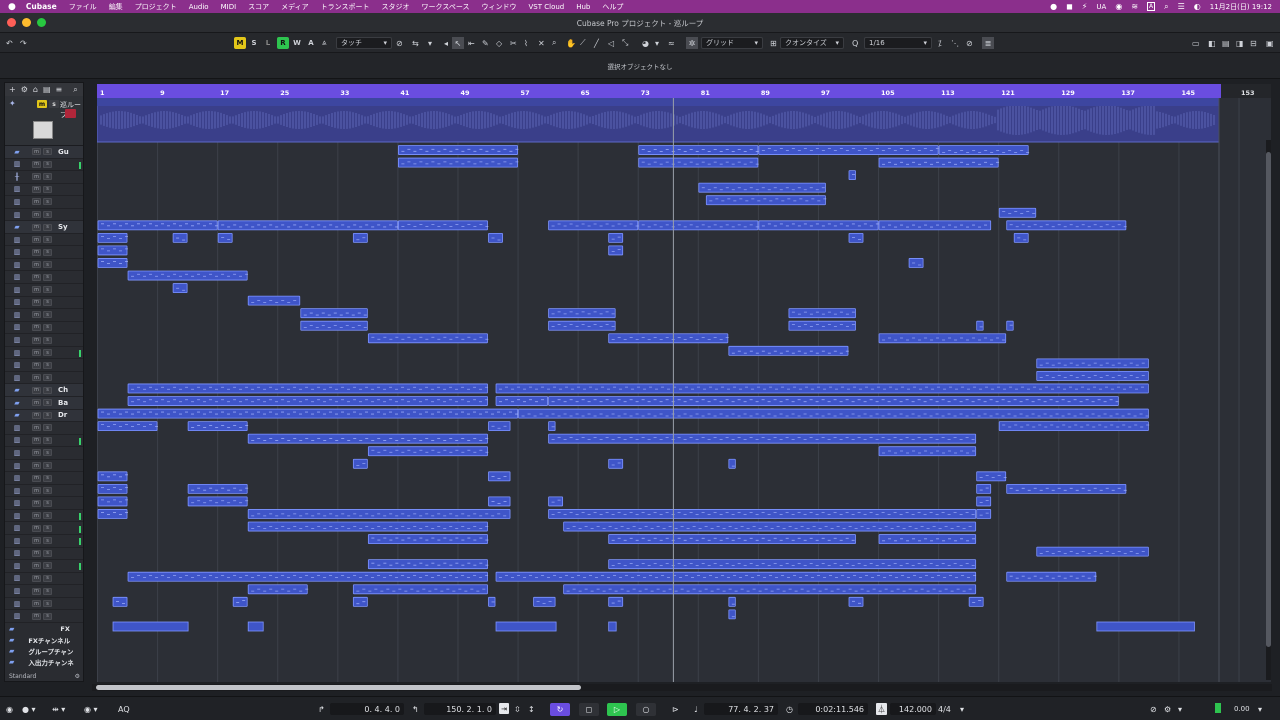 This screenshot has height=720, width=1280. Describe the element at coordinates (321, 709) in the screenshot. I see `left-locator-icon: ↱` at that location.